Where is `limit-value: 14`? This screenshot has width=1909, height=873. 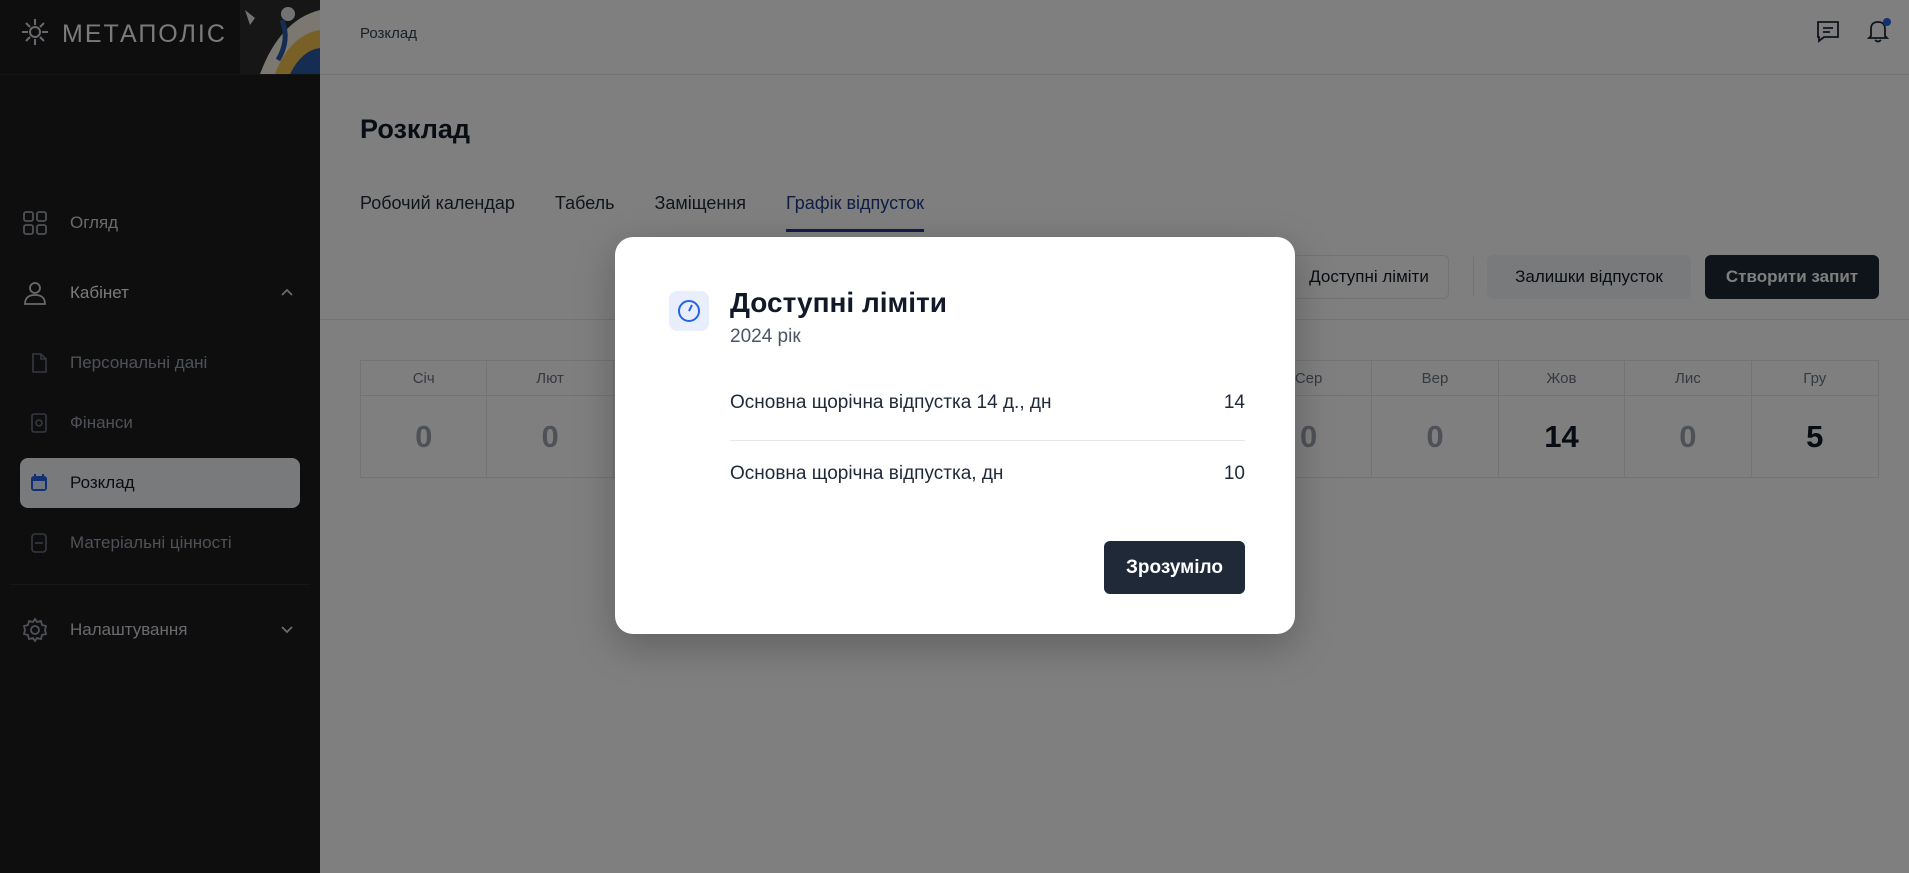 limit-value: 14 is located at coordinates (1234, 402).